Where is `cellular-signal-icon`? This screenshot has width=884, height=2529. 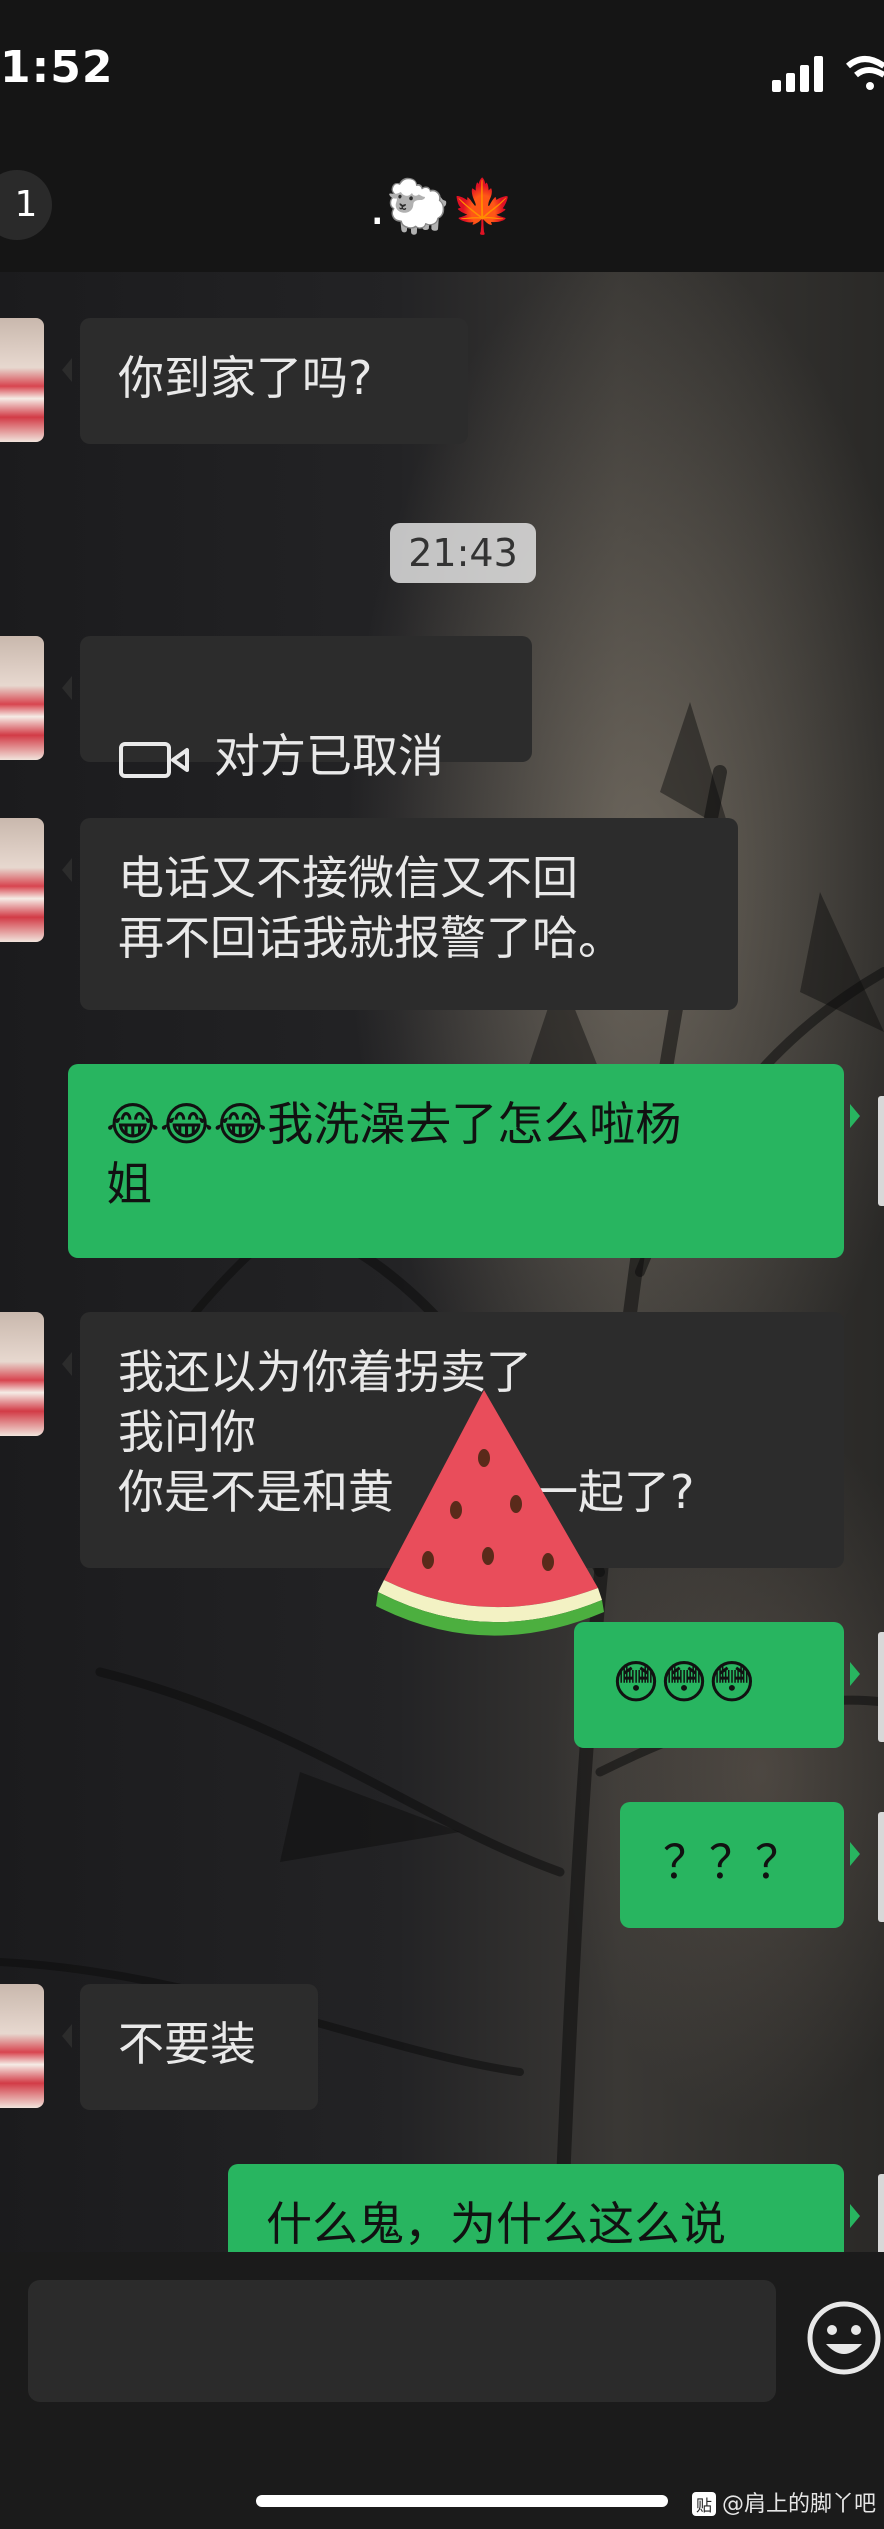 cellular-signal-icon is located at coordinates (797, 74).